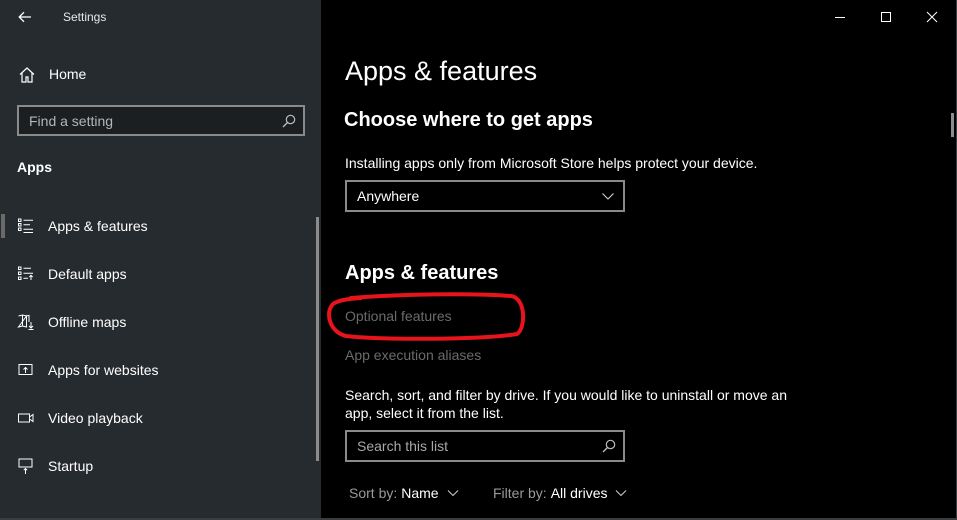  I want to click on find-setting-search, so click(161, 120).